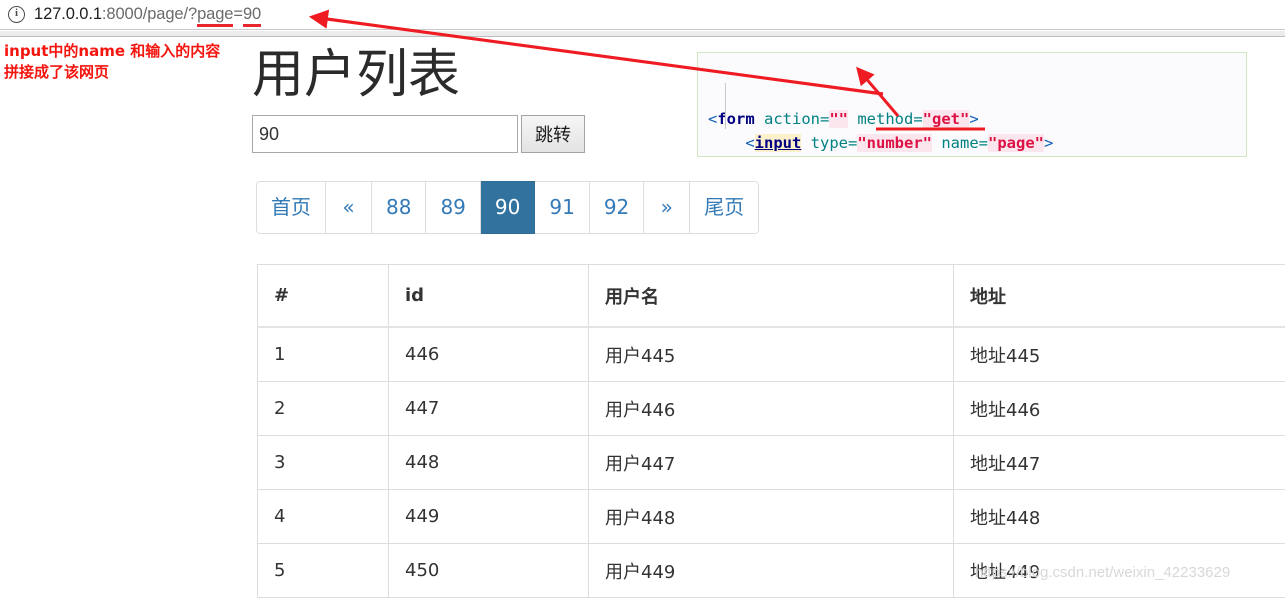 The height and width of the screenshot is (598, 1285). Describe the element at coordinates (1119, 463) in the screenshot. I see `table-cell: 地址447` at that location.